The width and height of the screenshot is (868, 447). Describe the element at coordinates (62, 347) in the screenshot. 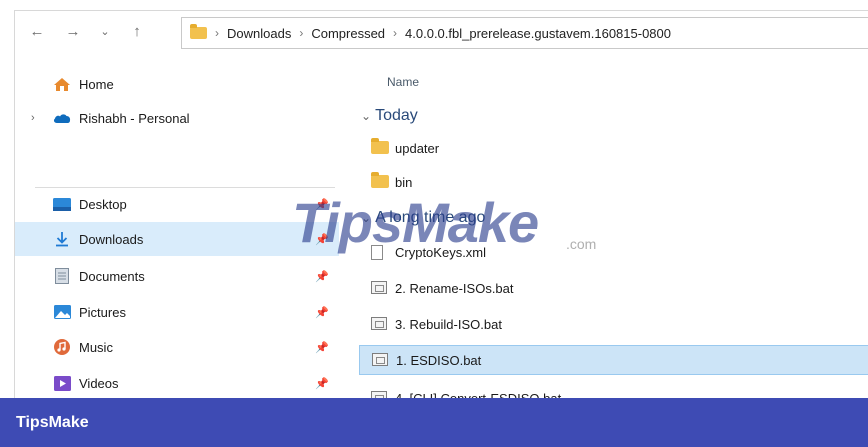

I see `music-icon` at that location.